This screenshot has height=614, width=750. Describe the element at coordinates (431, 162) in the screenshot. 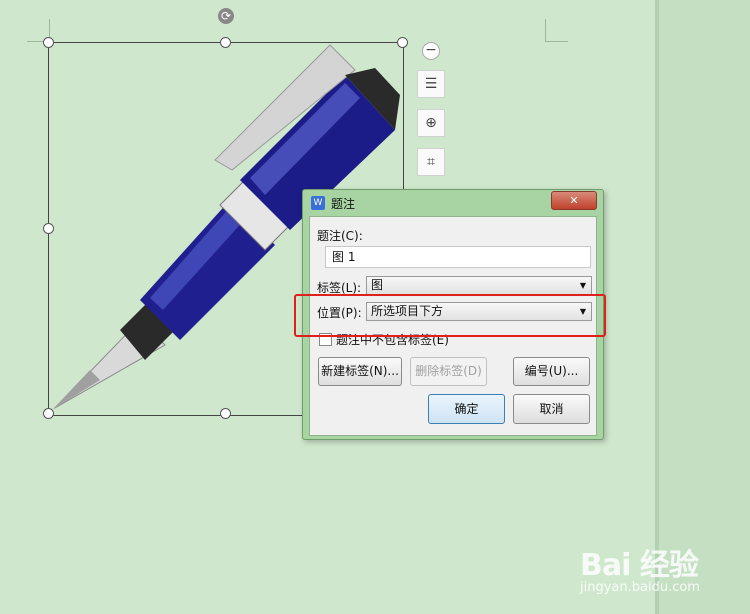

I see `crop-icon: ⌗` at that location.